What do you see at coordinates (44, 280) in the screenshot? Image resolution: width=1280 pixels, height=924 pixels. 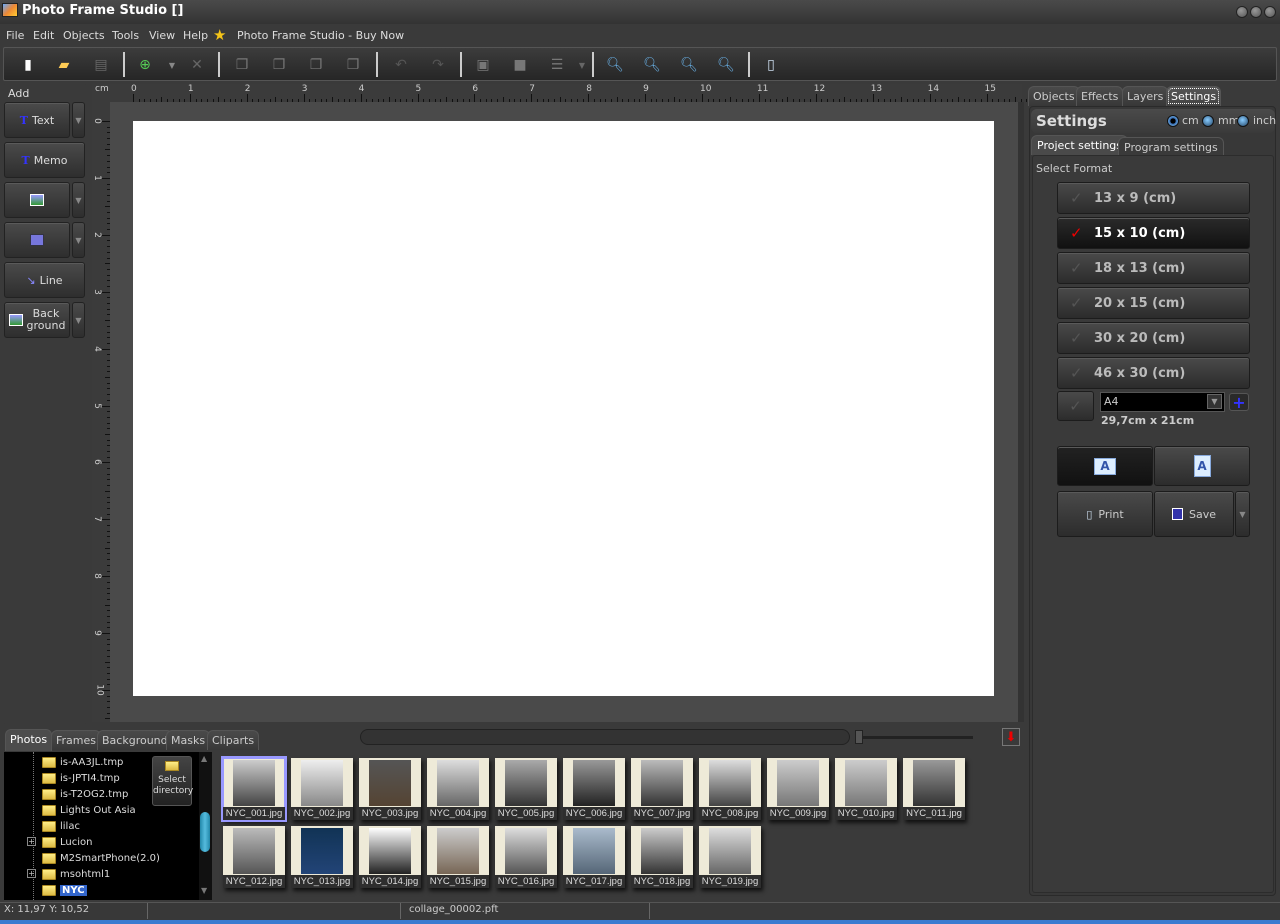 I see `add-line-button: ↘ Line` at bounding box center [44, 280].